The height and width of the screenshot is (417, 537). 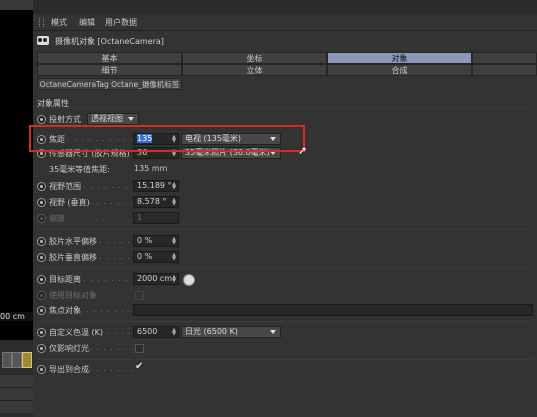 I want to click on viewport-header-strip, so click(x=16, y=5).